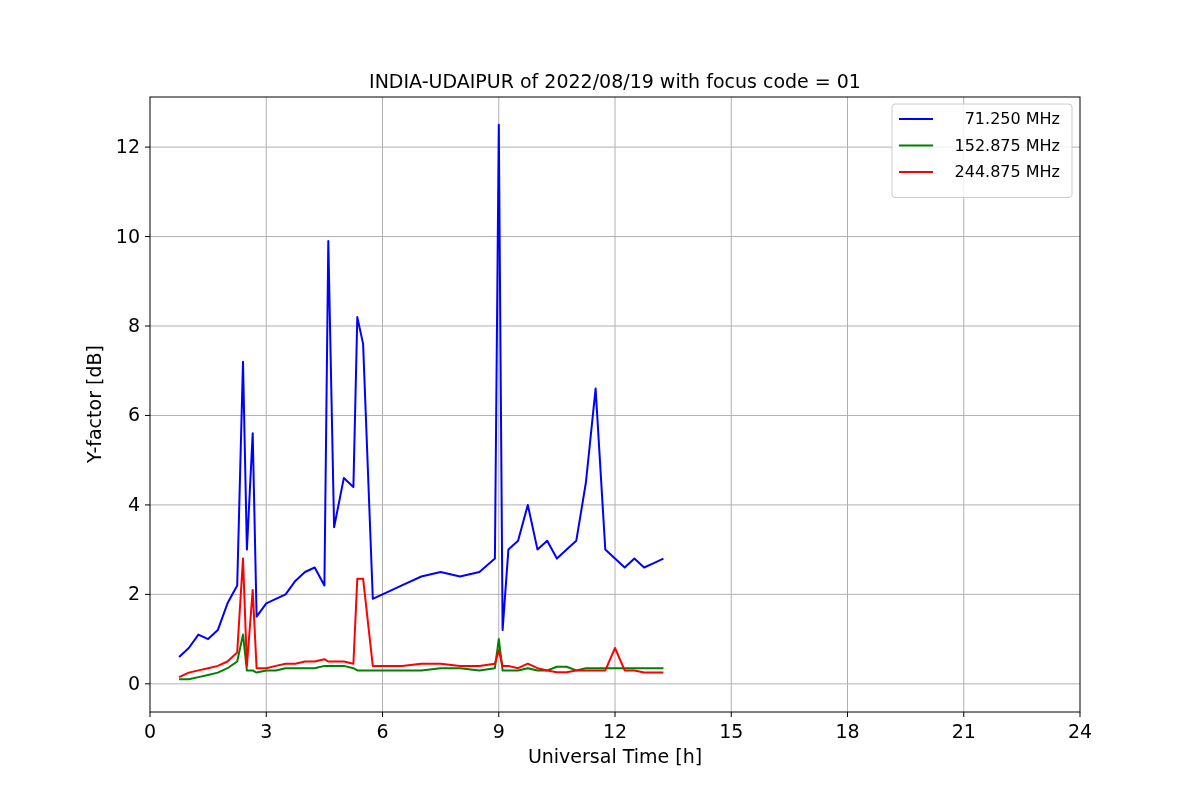  Describe the element at coordinates (615, 756) in the screenshot. I see `x-axis-label: Universal Time [h]` at that location.